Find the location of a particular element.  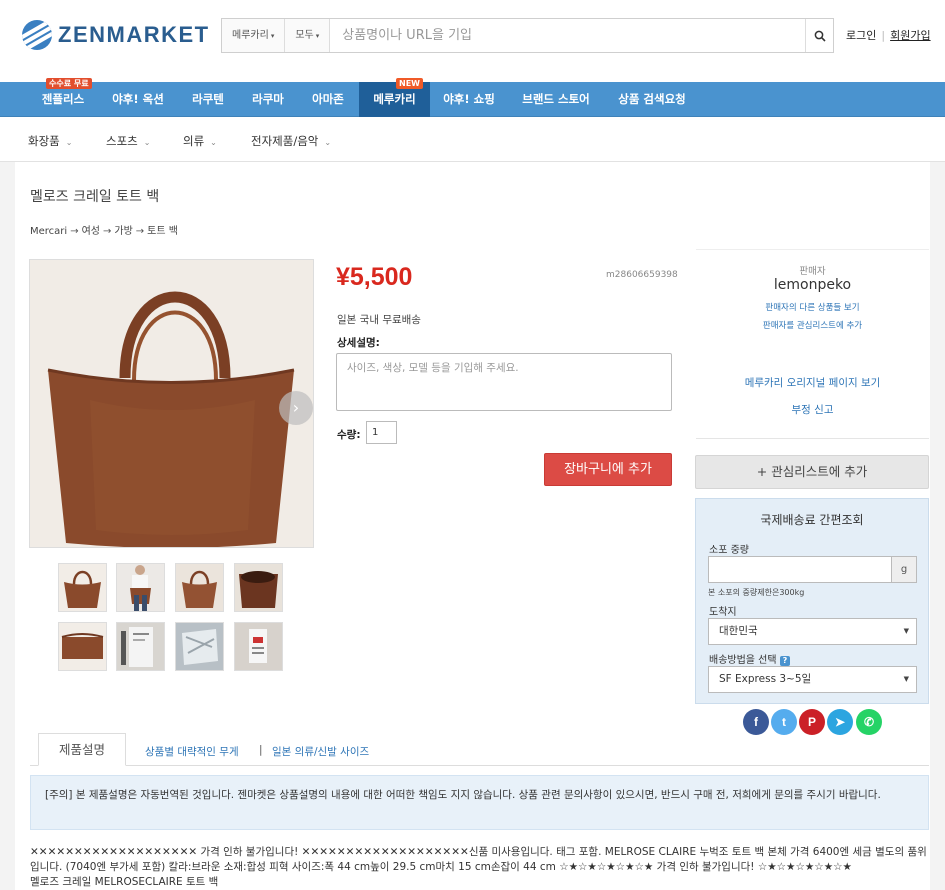

destination-label: 도착지 is located at coordinates (723, 612).